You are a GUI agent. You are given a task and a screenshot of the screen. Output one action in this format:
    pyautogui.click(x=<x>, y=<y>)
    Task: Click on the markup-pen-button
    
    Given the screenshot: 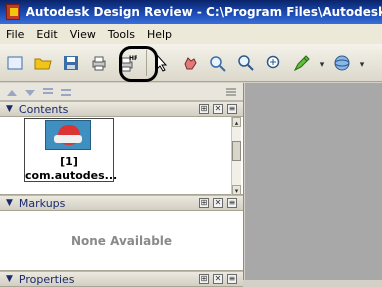 What is the action you would take?
    pyautogui.click(x=302, y=63)
    